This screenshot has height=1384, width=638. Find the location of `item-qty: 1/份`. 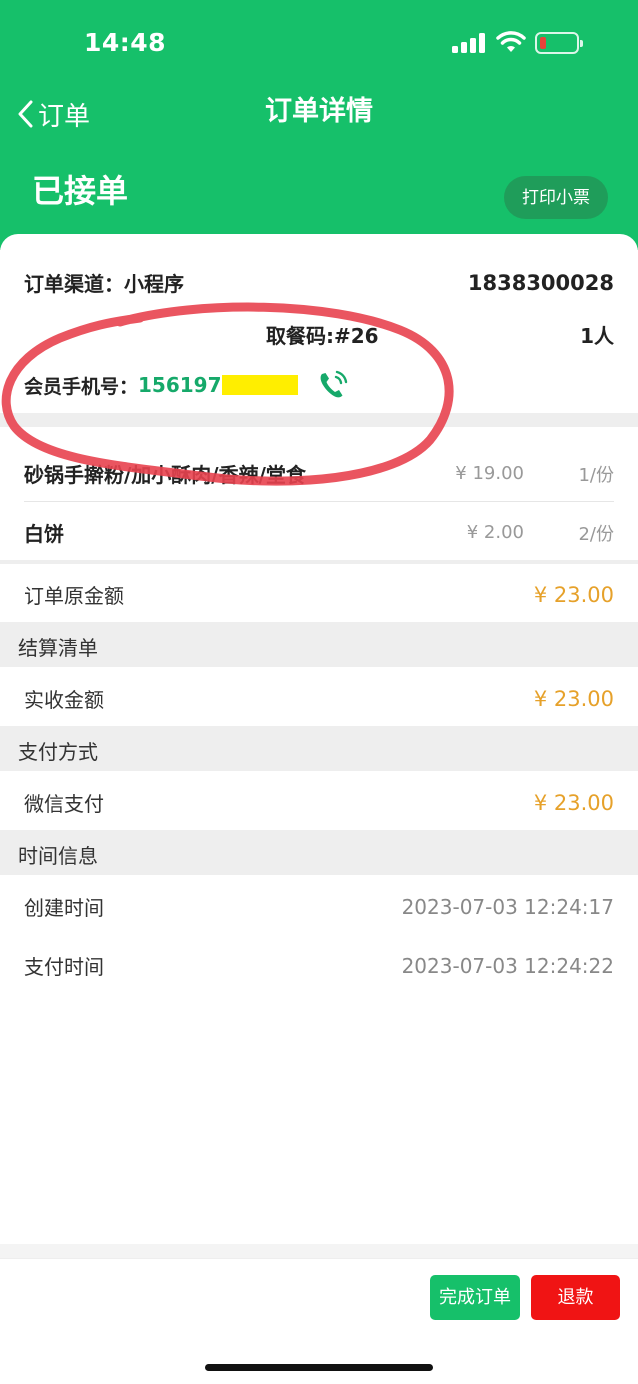

item-qty: 1/份 is located at coordinates (596, 475).